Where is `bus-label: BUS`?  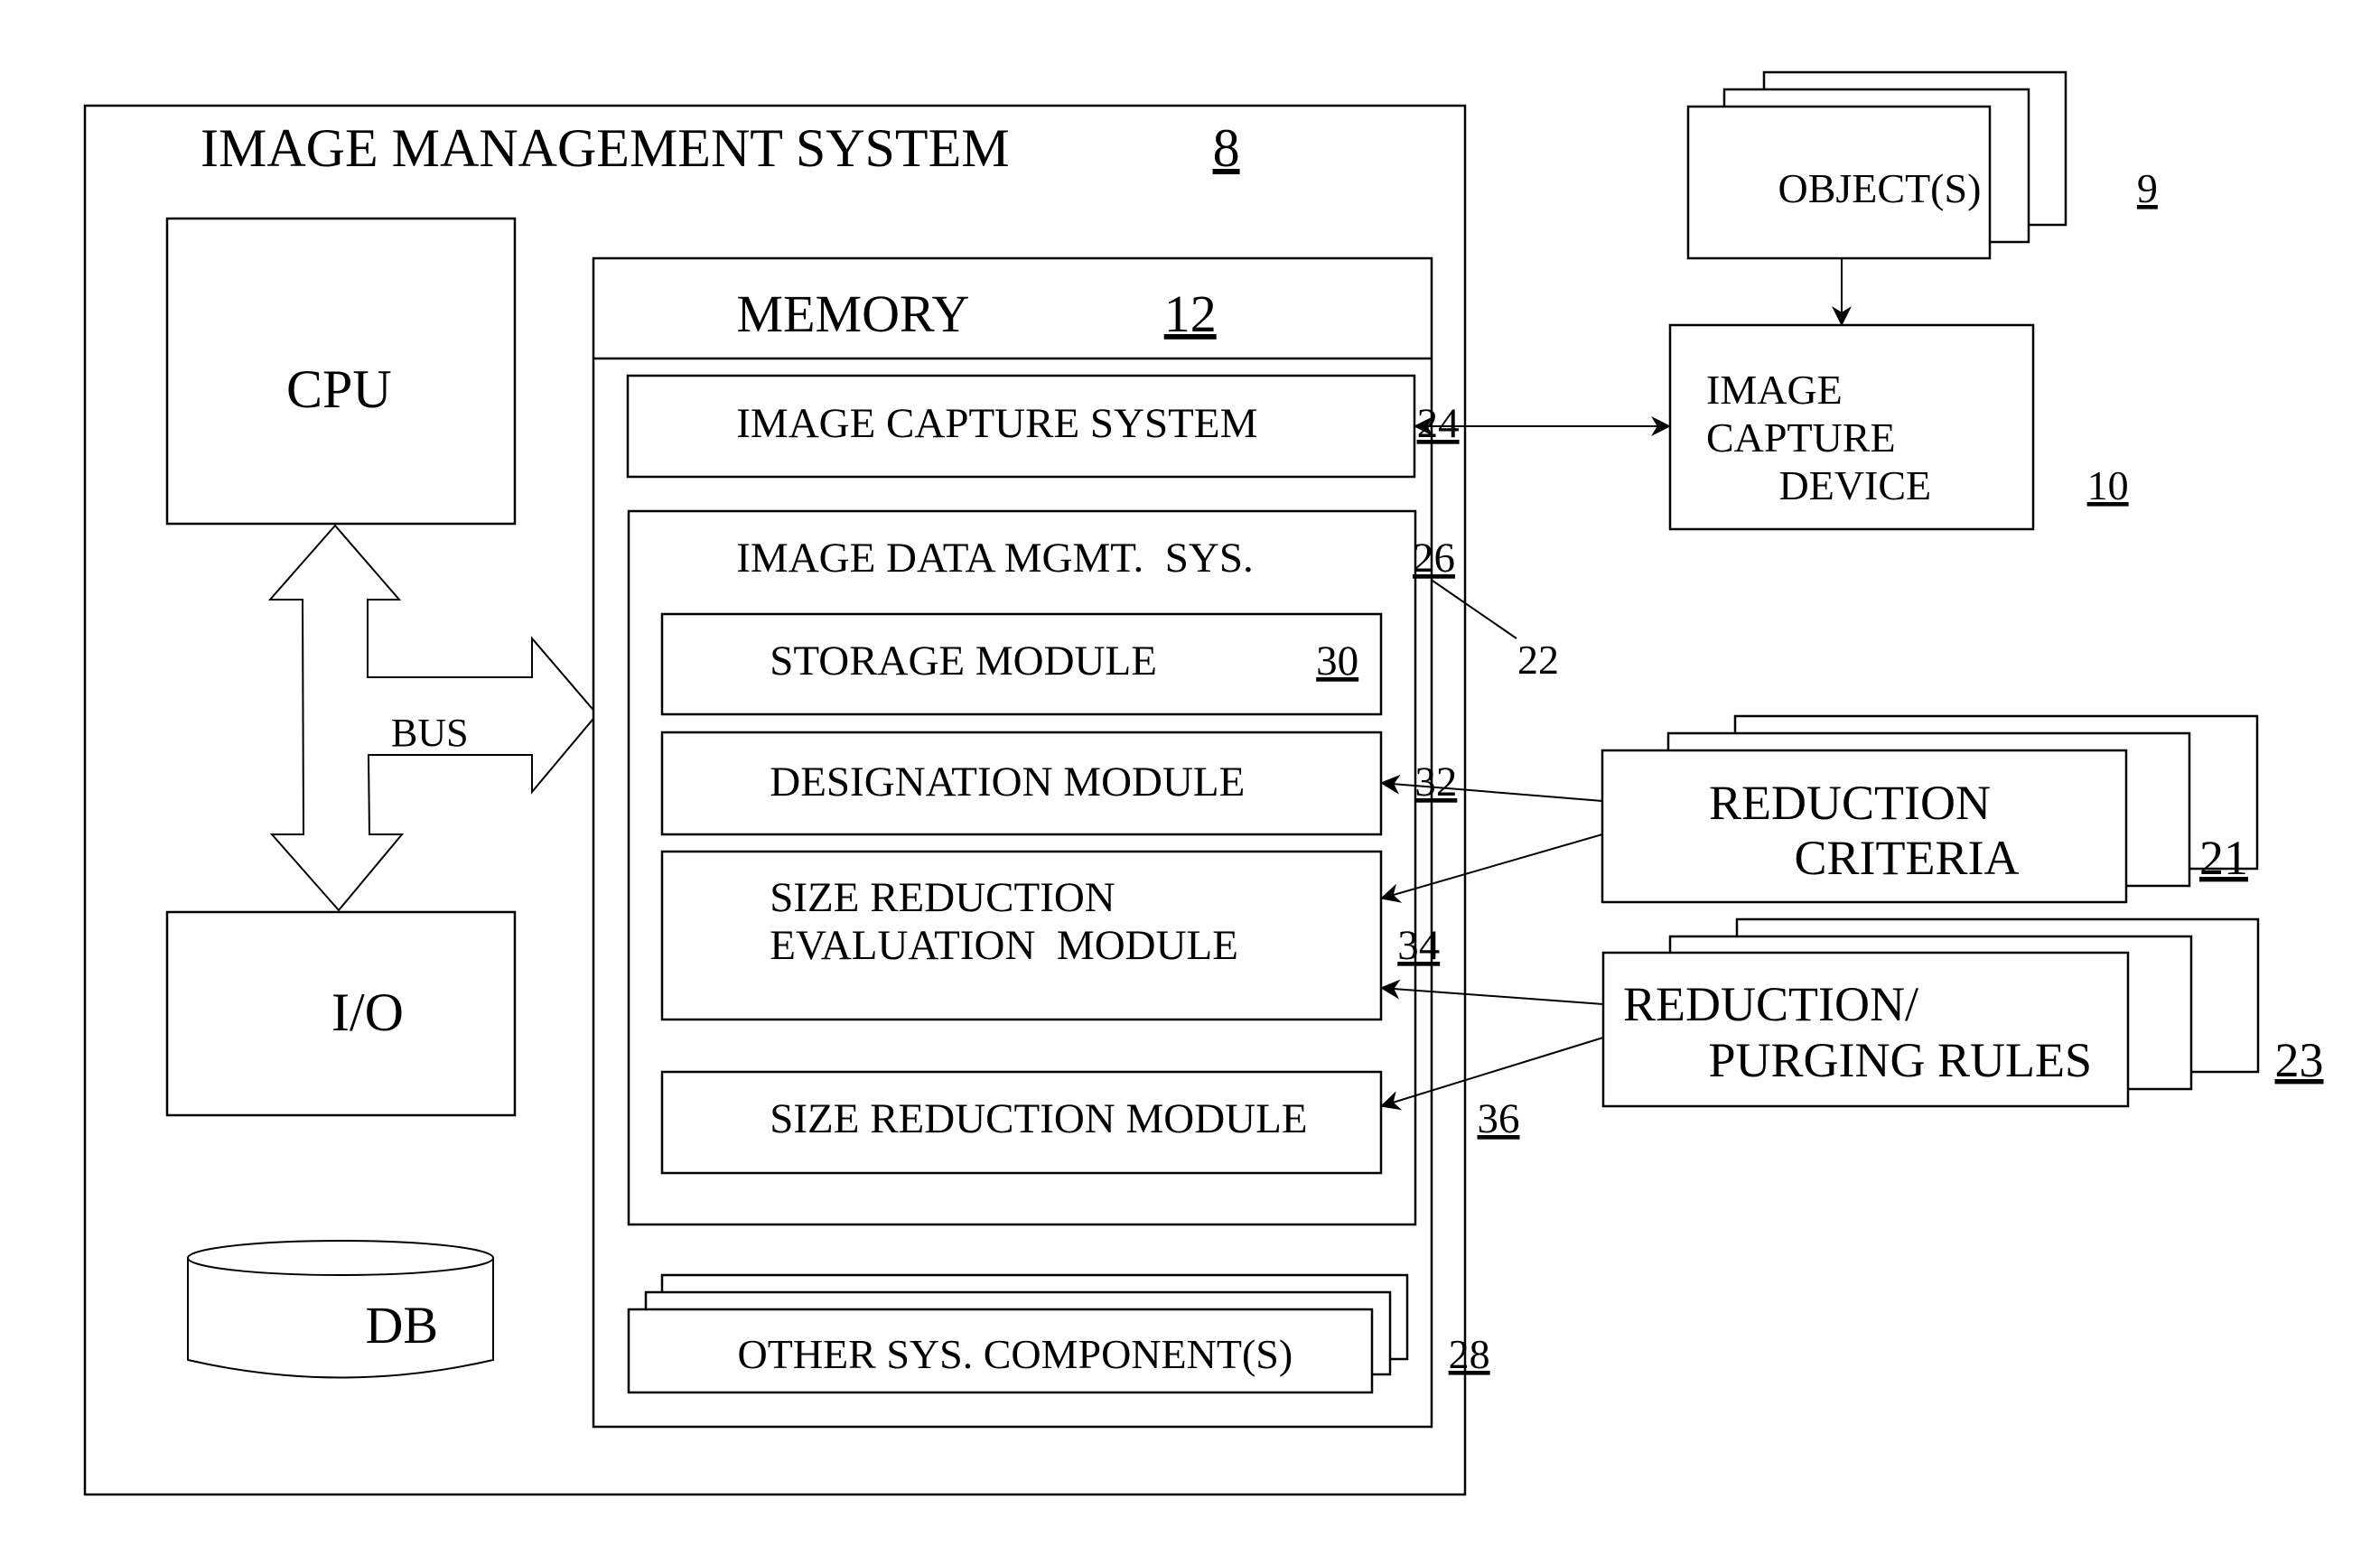
bus-label: BUS is located at coordinates (430, 733).